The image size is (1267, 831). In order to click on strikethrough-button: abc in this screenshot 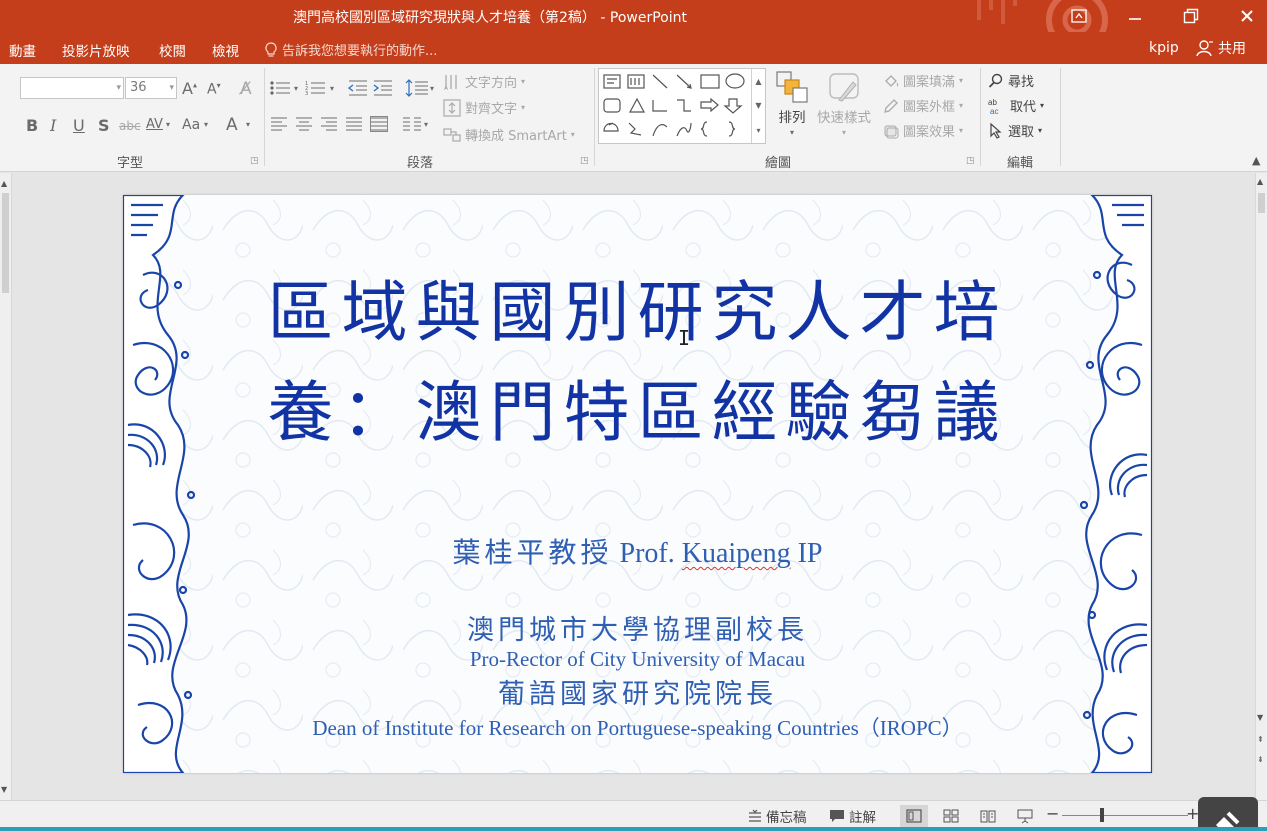, I will do `click(130, 126)`.